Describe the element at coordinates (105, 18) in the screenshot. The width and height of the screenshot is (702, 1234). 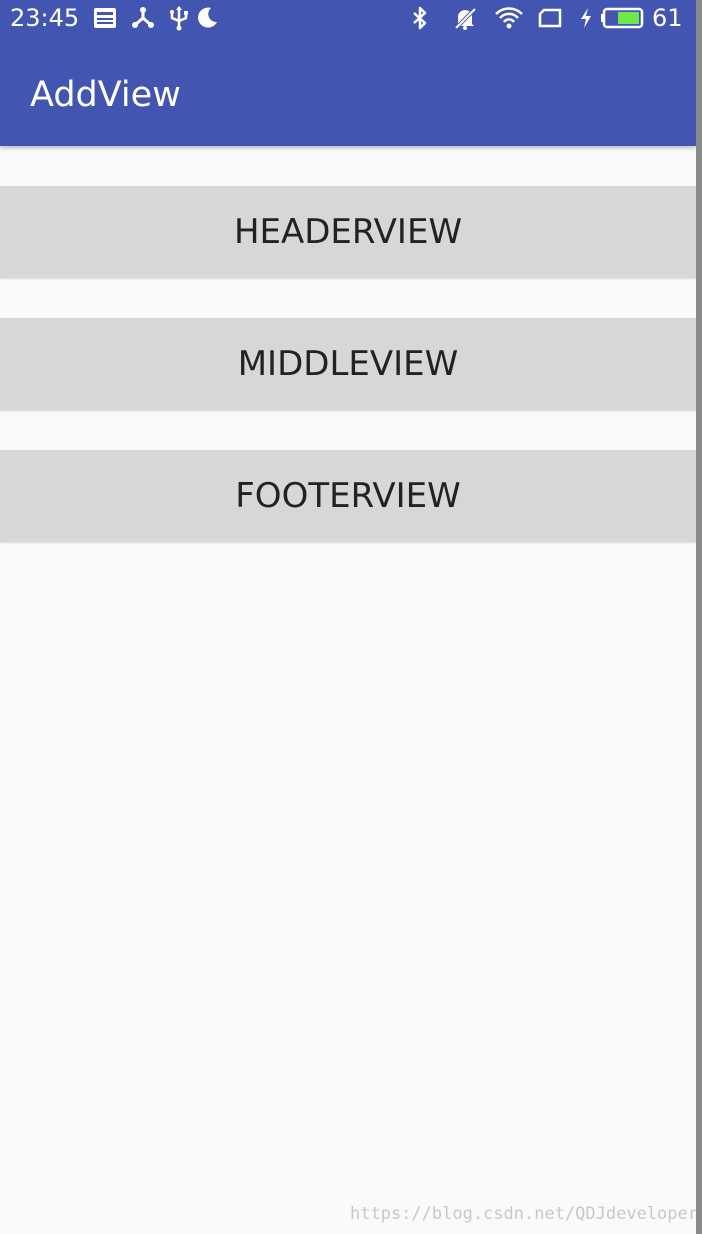
I see `news-icon` at that location.